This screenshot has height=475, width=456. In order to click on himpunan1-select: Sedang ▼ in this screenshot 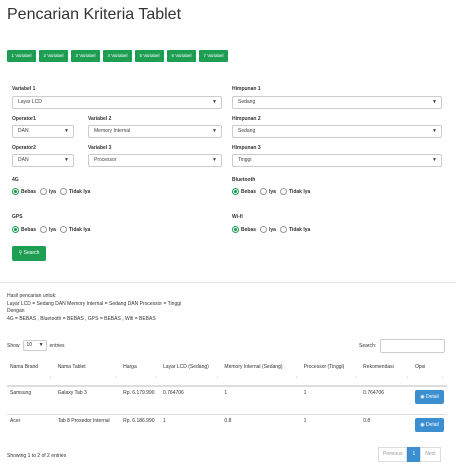, I will do `click(337, 102)`.